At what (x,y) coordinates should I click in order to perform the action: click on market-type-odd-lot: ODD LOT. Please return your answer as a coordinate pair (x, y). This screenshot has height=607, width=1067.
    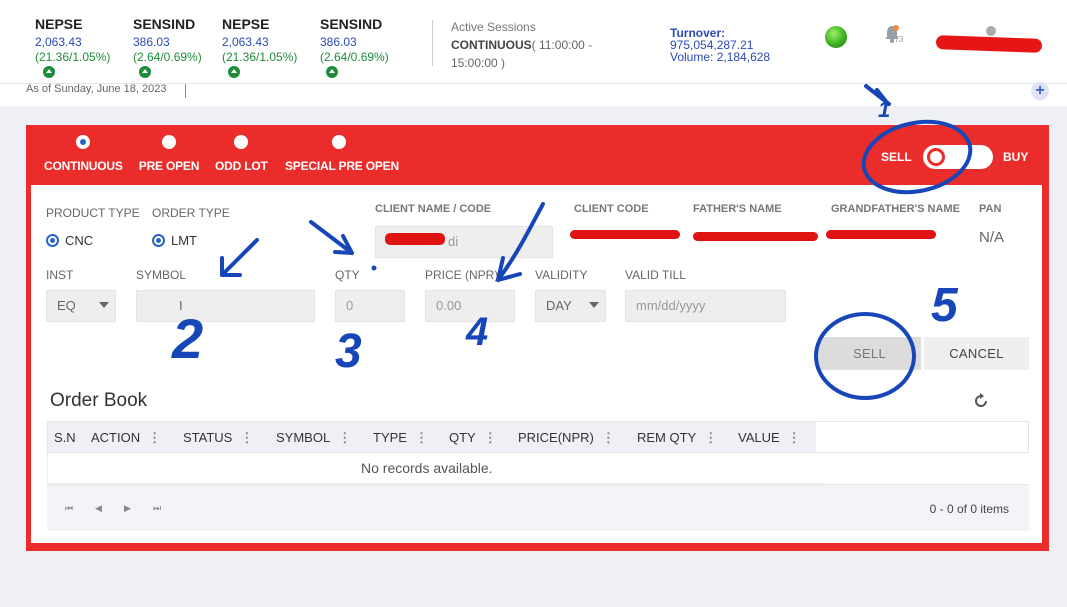
    Looking at the image, I should click on (241, 154).